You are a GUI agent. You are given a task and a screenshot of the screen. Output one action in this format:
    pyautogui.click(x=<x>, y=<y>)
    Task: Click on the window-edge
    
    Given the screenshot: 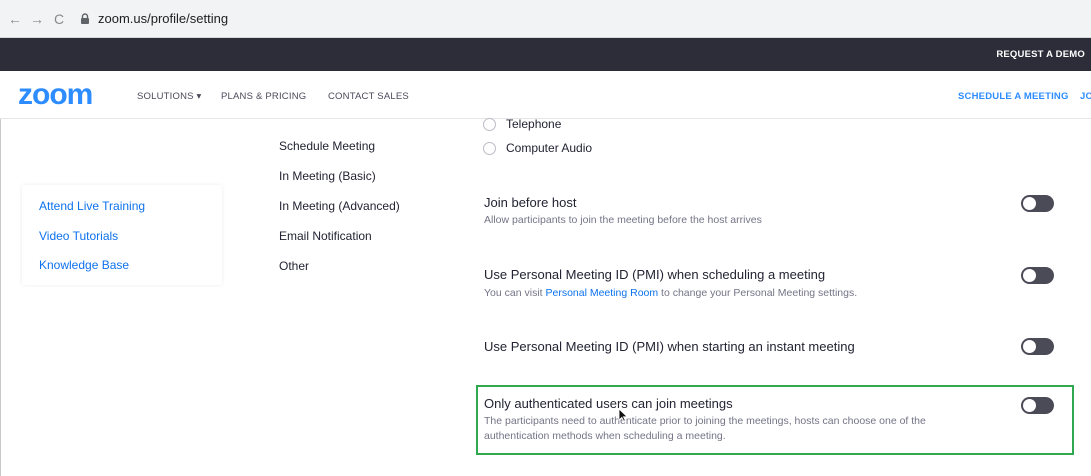 What is the action you would take?
    pyautogui.click(x=0, y=297)
    